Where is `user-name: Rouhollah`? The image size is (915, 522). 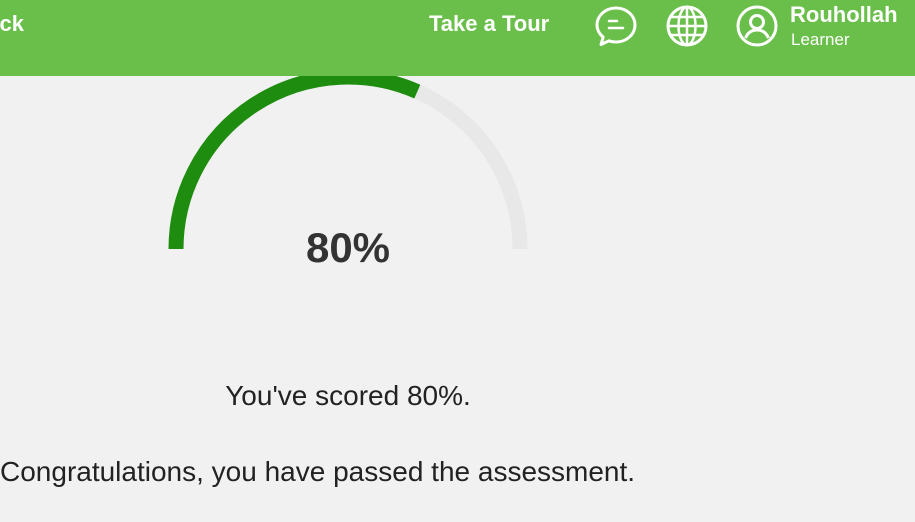 user-name: Rouhollah is located at coordinates (844, 15).